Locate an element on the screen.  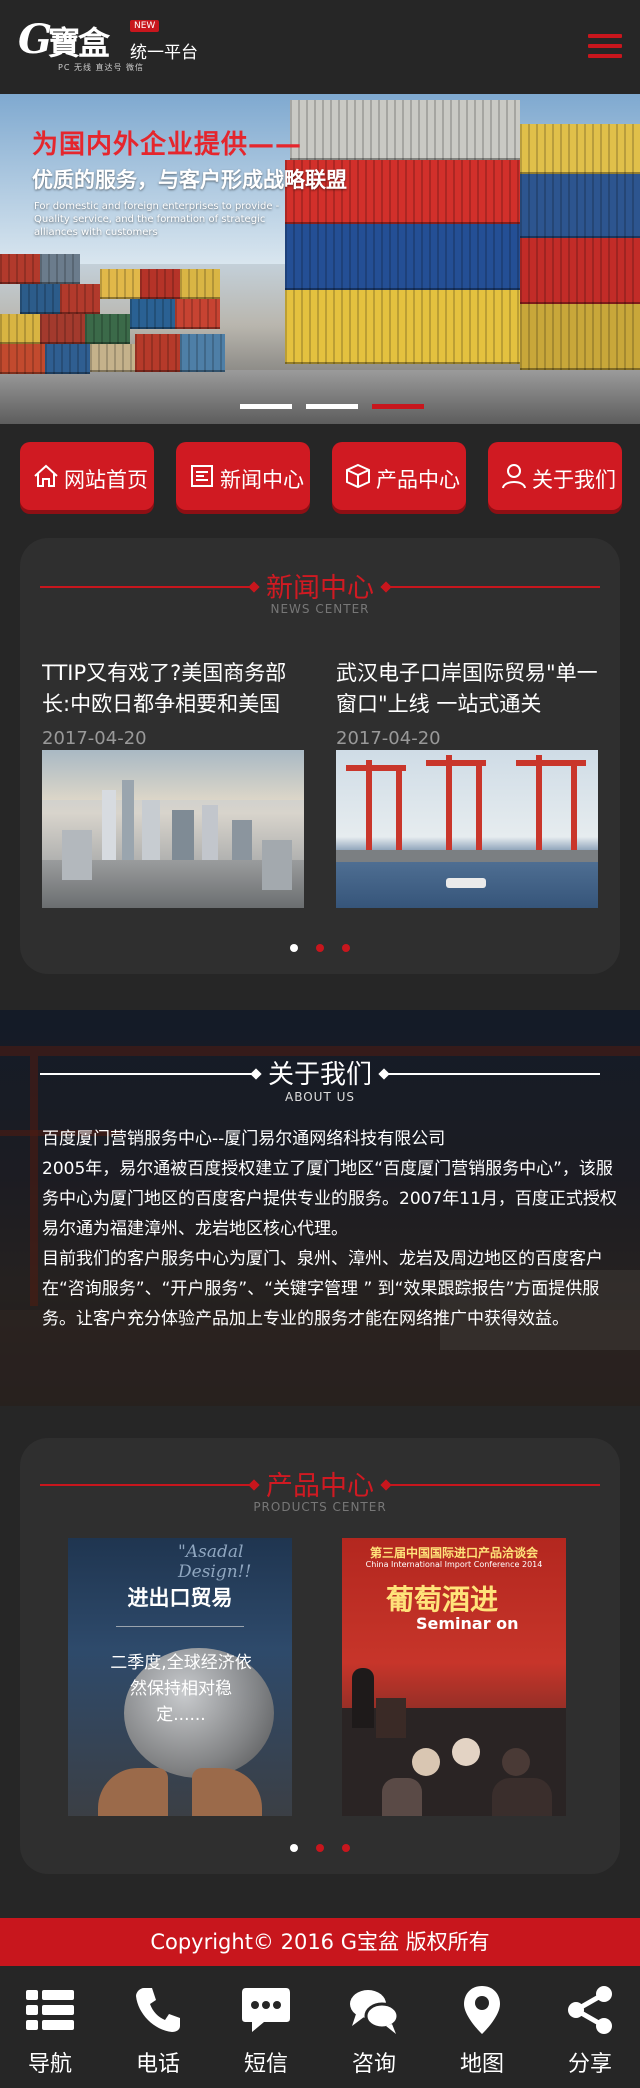
nav-news-button: 新闻中心 is located at coordinates (243, 476).